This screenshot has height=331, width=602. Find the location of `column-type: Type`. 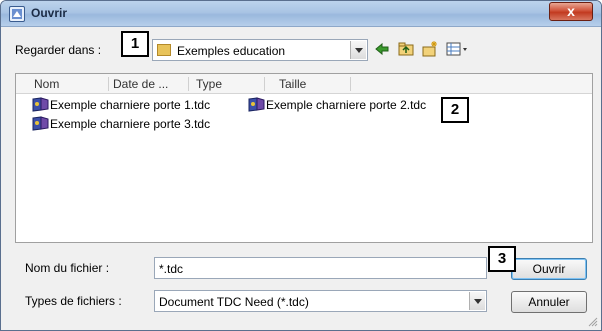

column-type: Type is located at coordinates (209, 85).